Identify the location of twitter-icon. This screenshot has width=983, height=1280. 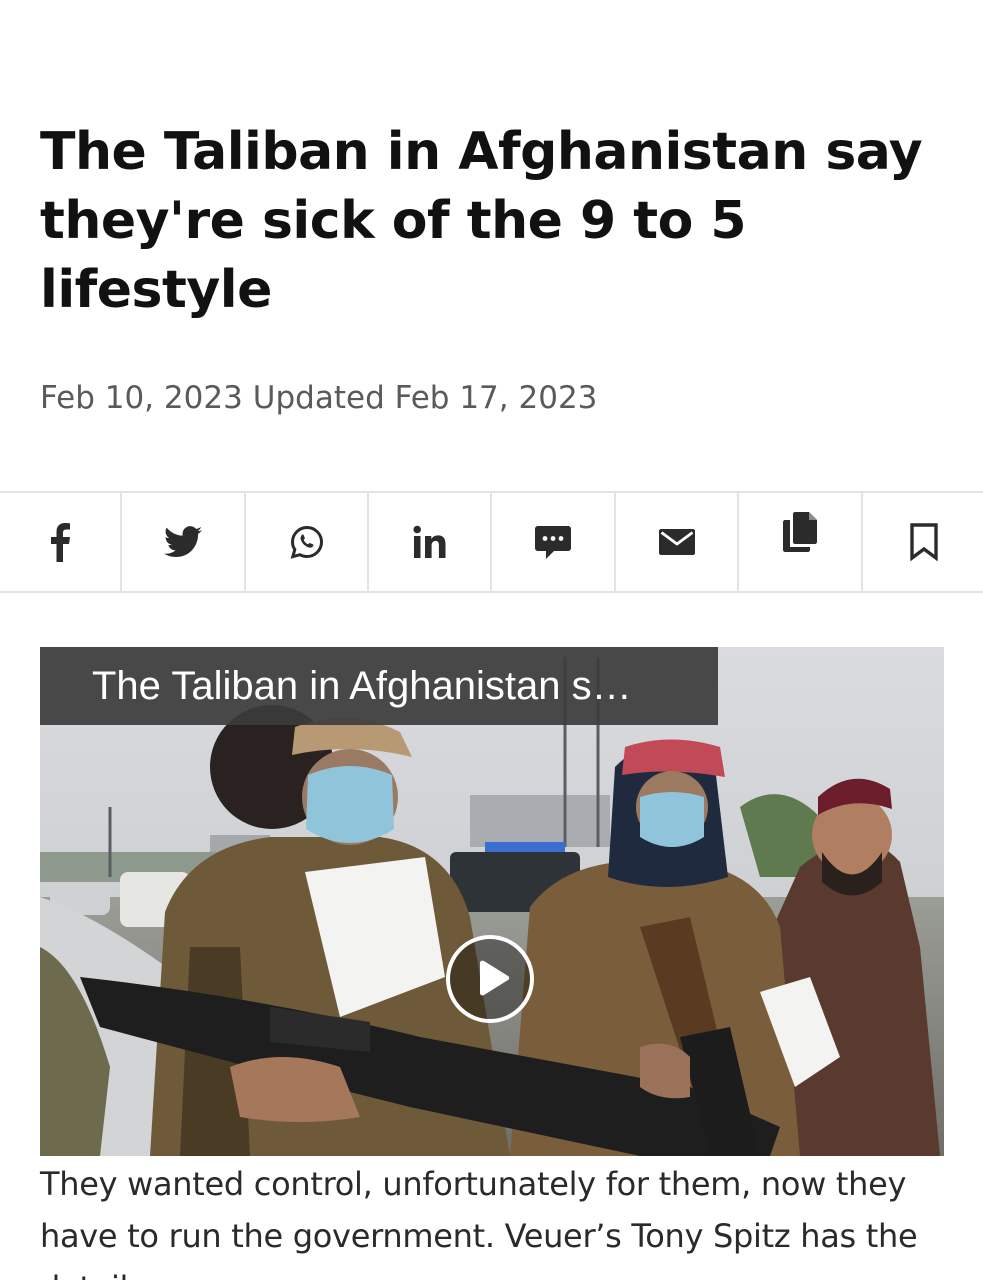
(183, 542).